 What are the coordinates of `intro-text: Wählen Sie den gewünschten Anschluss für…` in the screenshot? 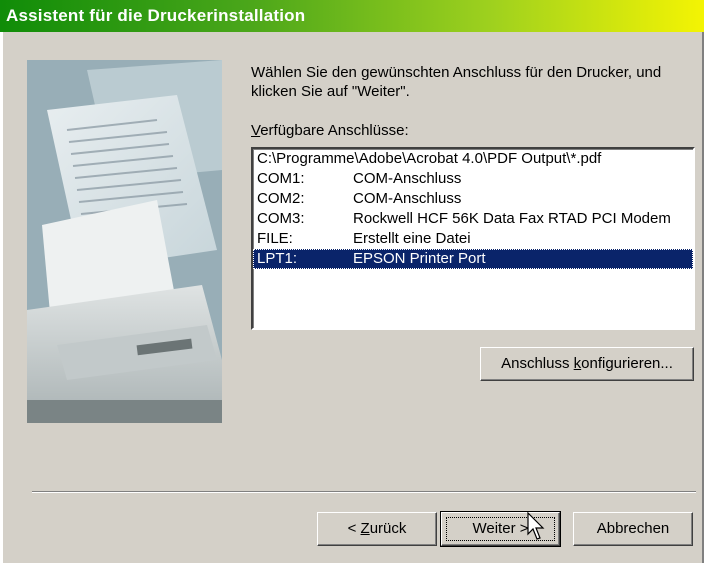 It's located at (456, 82).